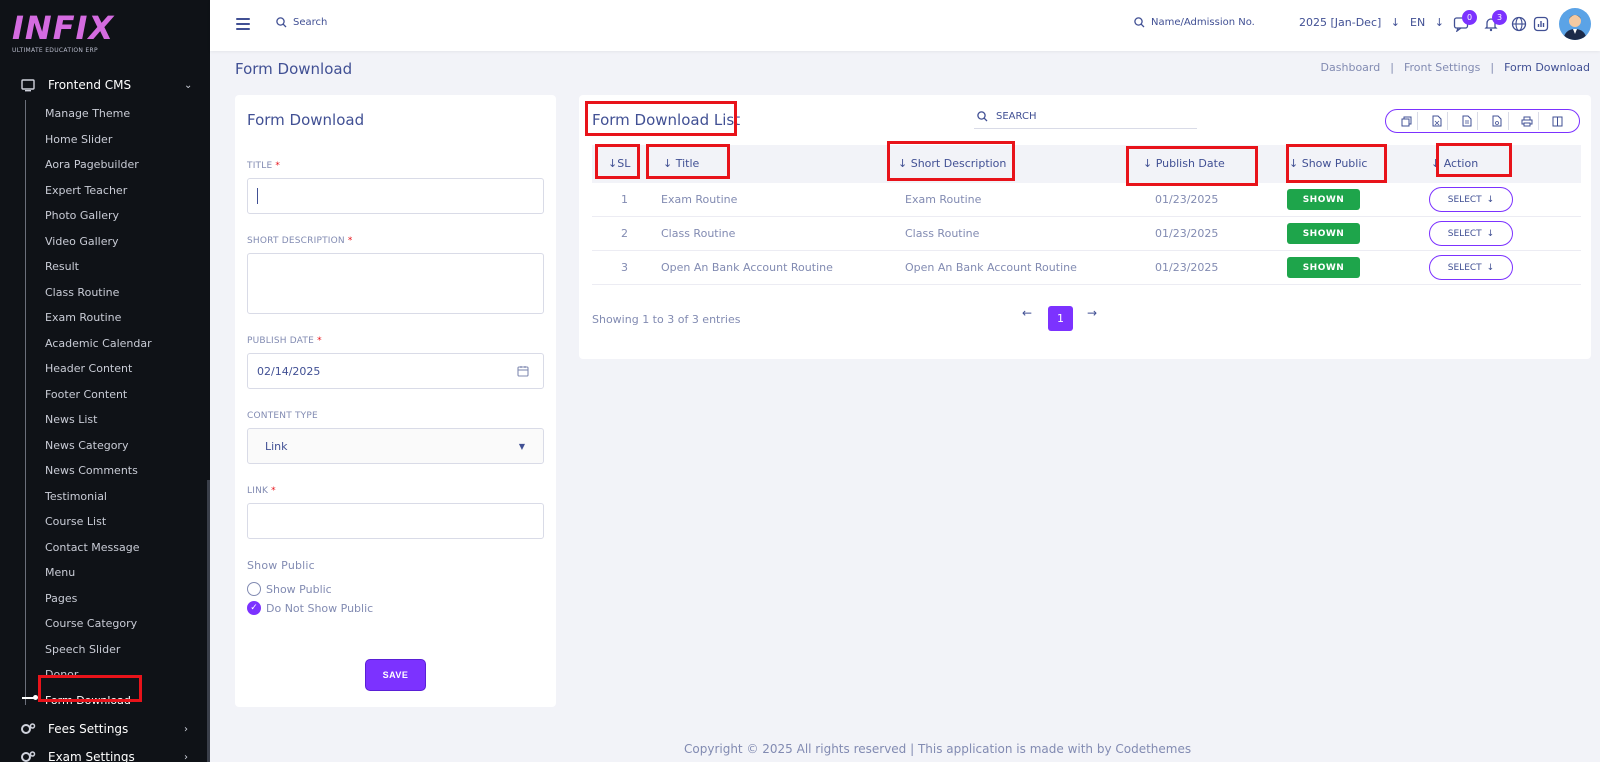 The image size is (1600, 762). I want to click on sidebar-item-footer-content: Footer Content, so click(86, 395).